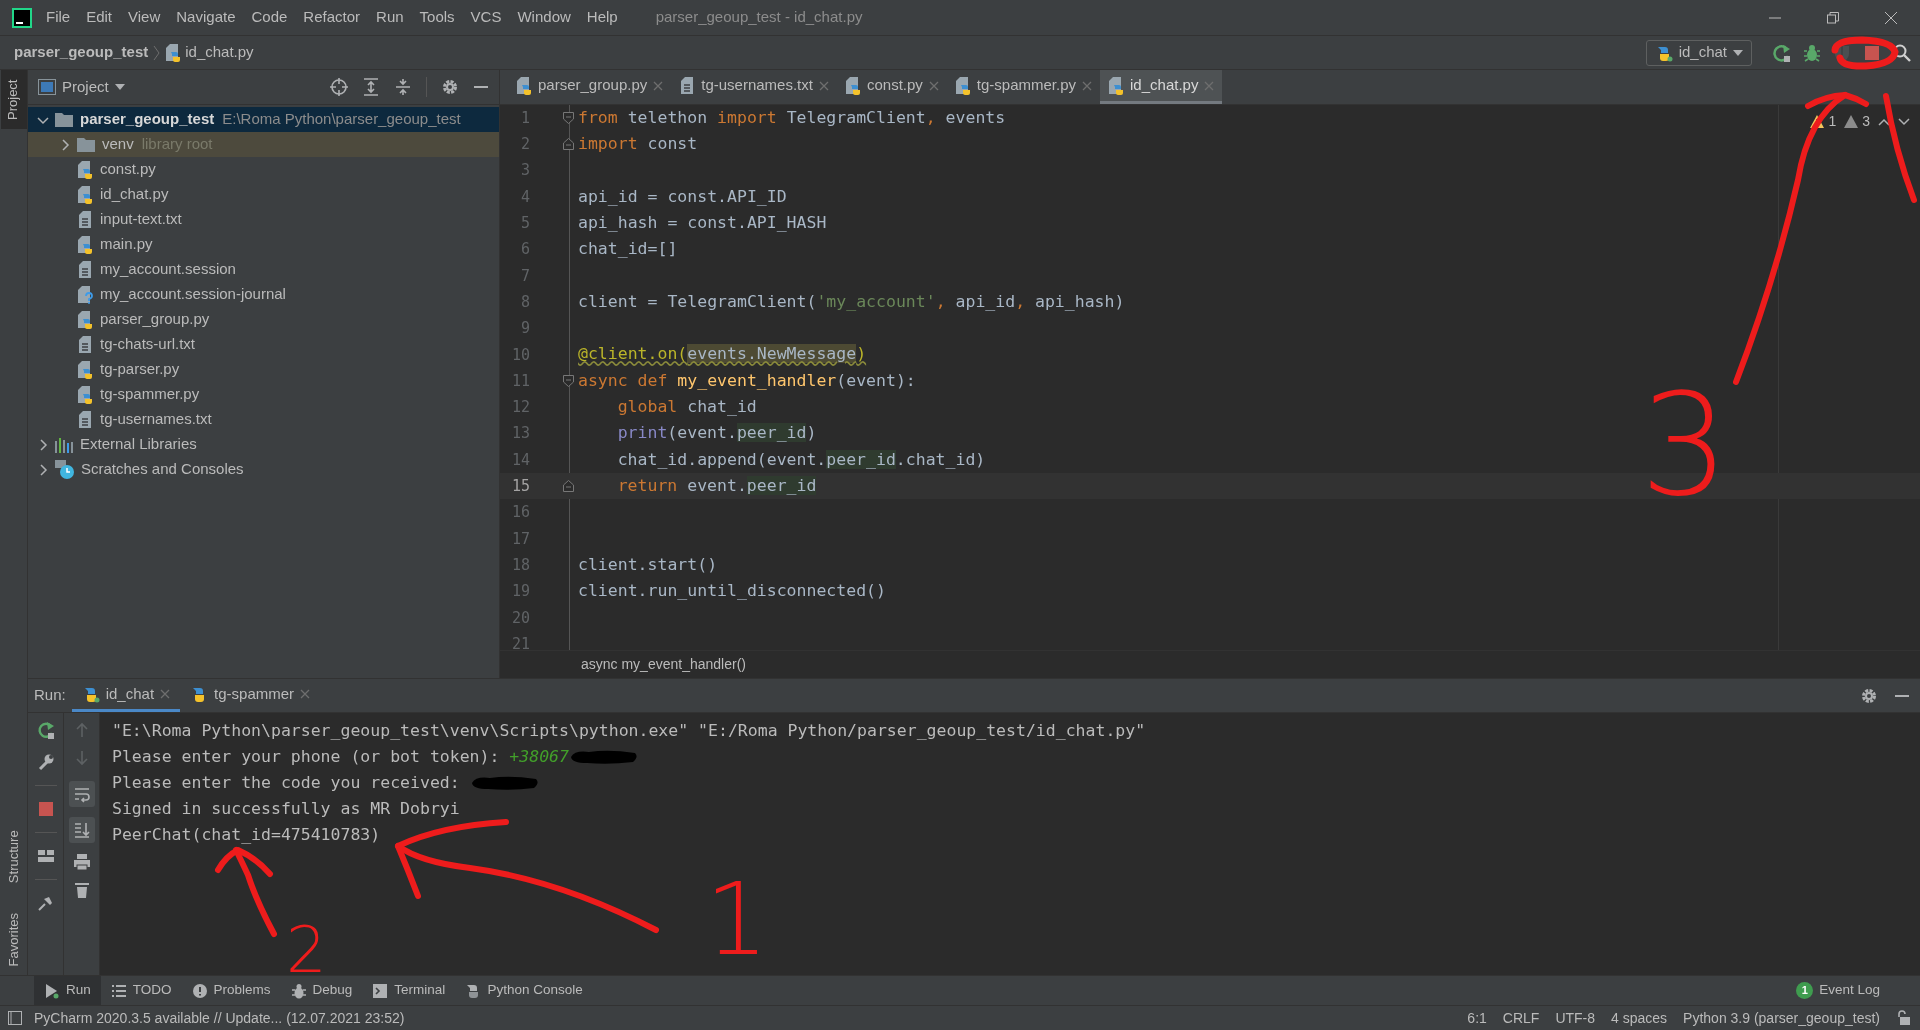 The height and width of the screenshot is (1030, 1920). I want to click on project-panel-icon, so click(47, 87).